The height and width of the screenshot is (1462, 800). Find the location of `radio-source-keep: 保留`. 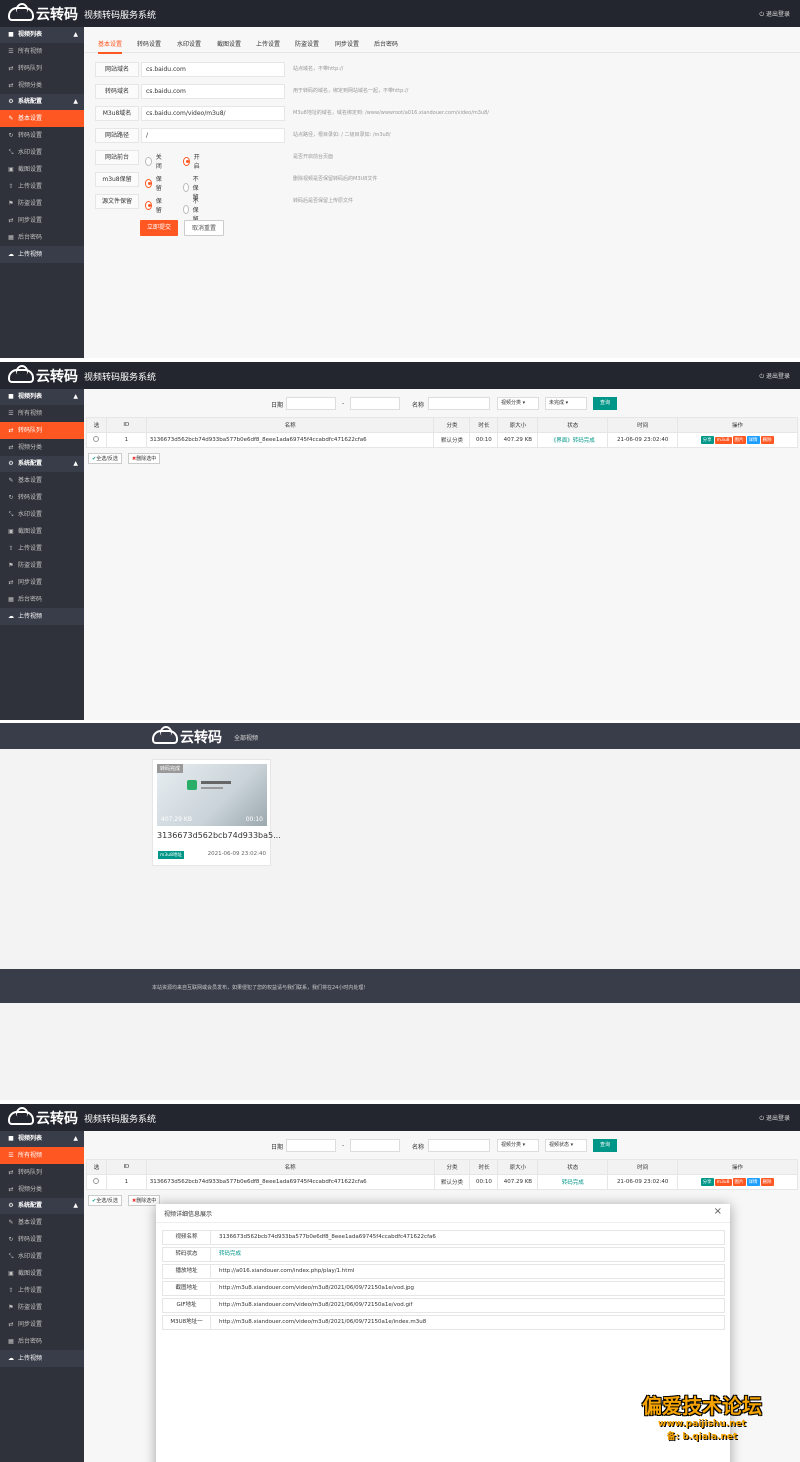

radio-source-keep: 保留 is located at coordinates (154, 205).